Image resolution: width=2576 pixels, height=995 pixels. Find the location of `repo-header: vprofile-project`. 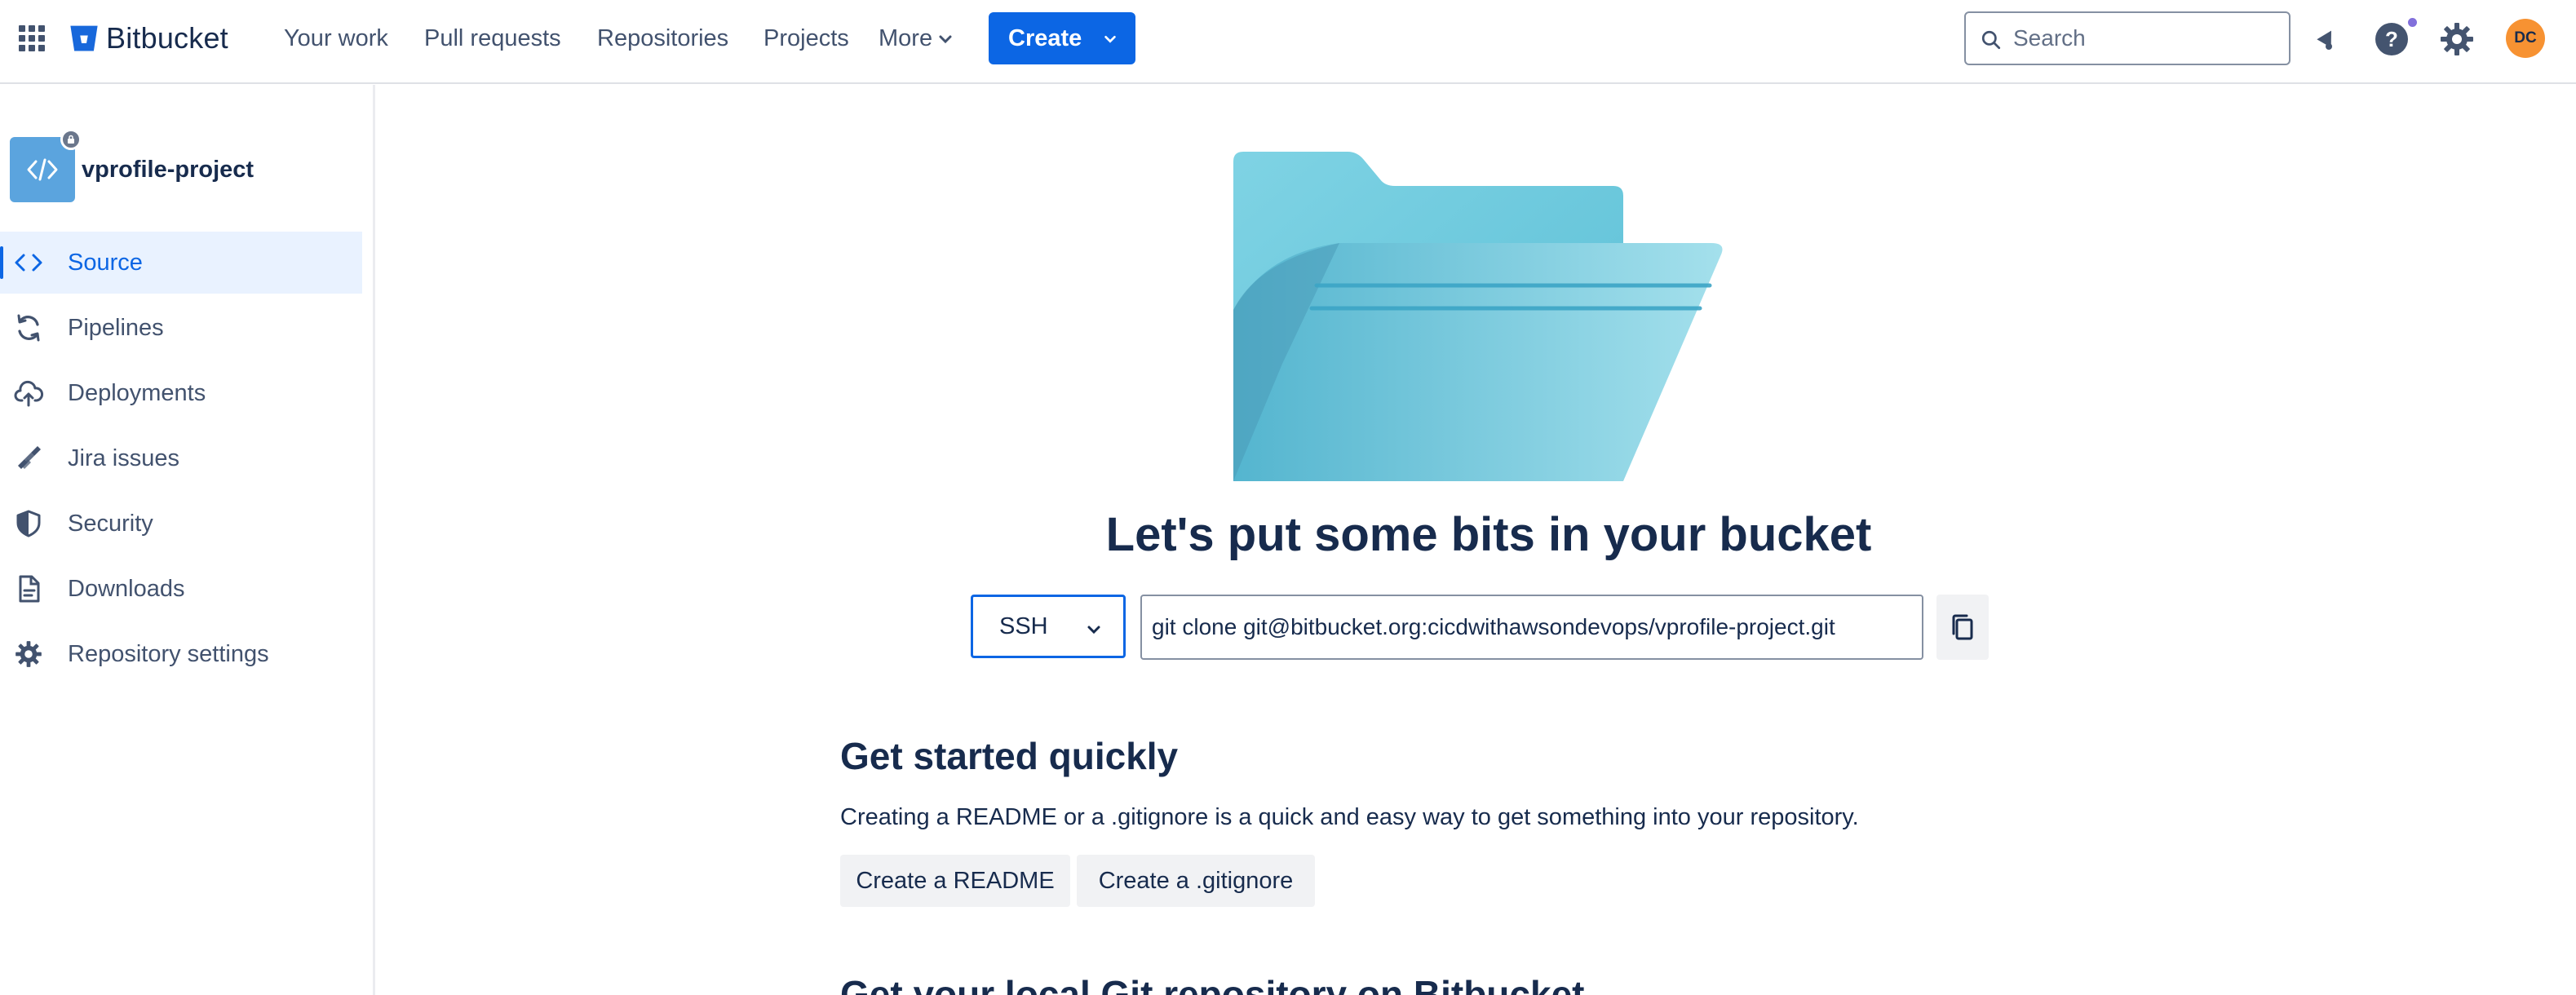

repo-header: vprofile-project is located at coordinates (132, 165).